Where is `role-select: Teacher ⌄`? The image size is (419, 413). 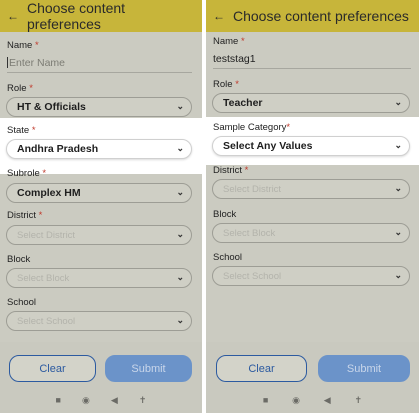 role-select: Teacher ⌄ is located at coordinates (311, 103).